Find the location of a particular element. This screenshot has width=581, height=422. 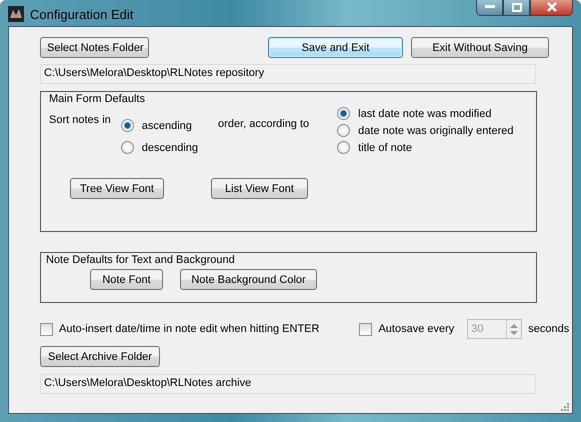

path-field: C:\Users\Melora\Desktop\RLNotes repository is located at coordinates (288, 74).